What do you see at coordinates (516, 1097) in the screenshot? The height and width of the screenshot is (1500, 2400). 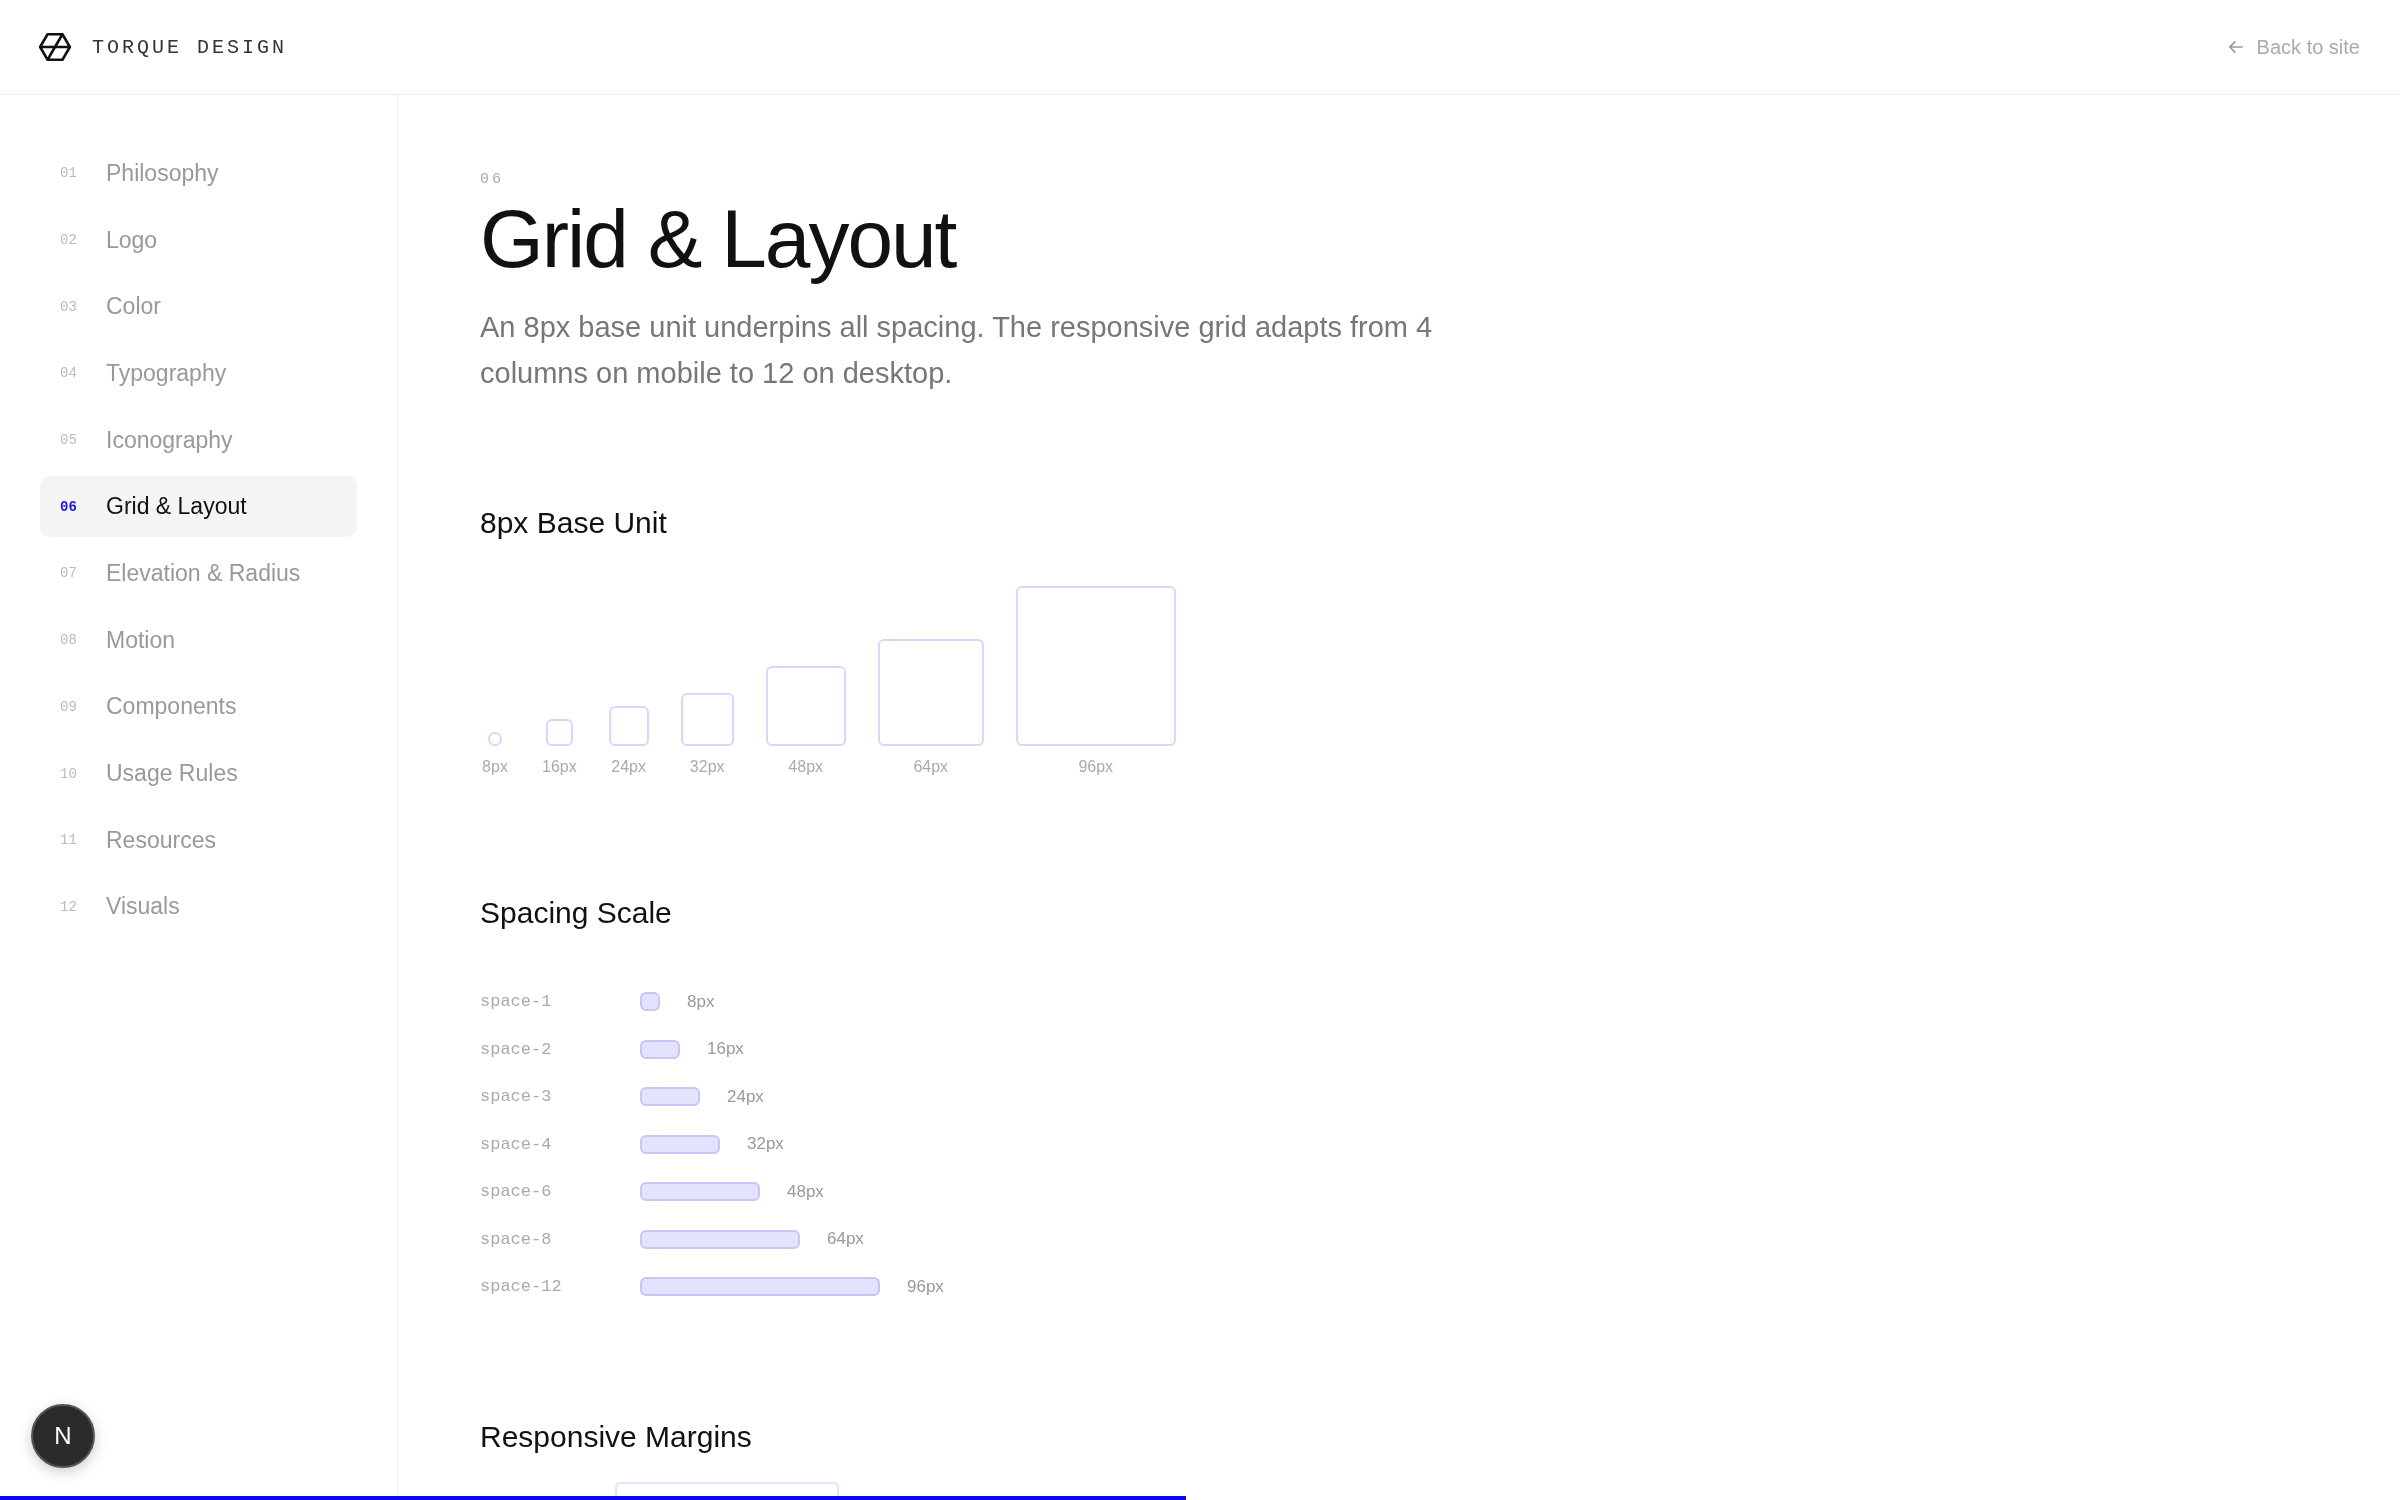 I see `token-name: space-3` at bounding box center [516, 1097].